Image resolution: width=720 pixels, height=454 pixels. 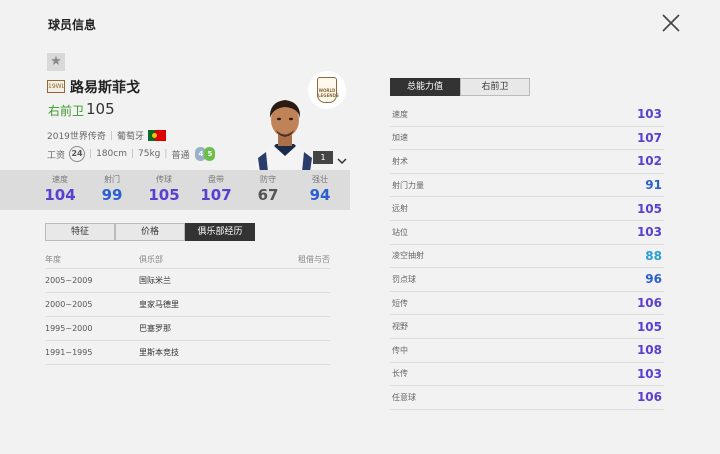 I want to click on tab-overall-attributes: 总能力值, so click(x=425, y=87).